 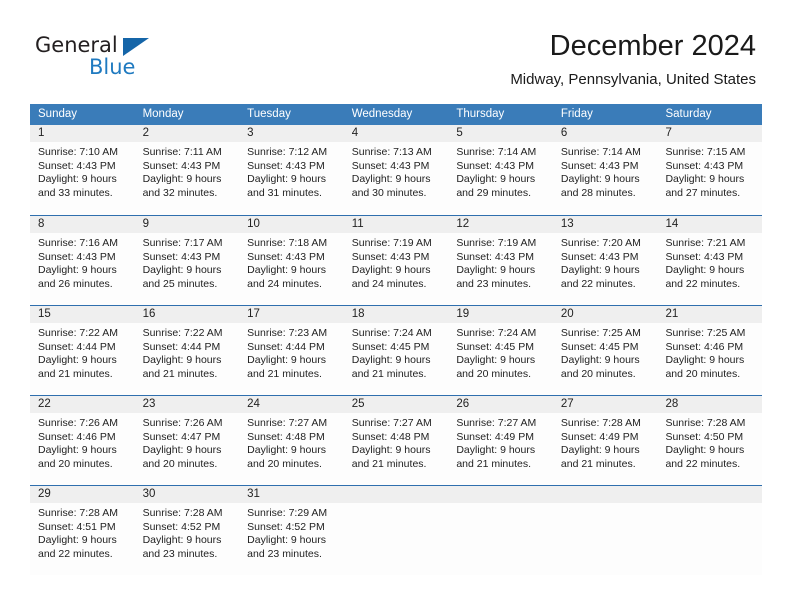 I want to click on day-detail-line: and 33 minutes., so click(x=75, y=192).